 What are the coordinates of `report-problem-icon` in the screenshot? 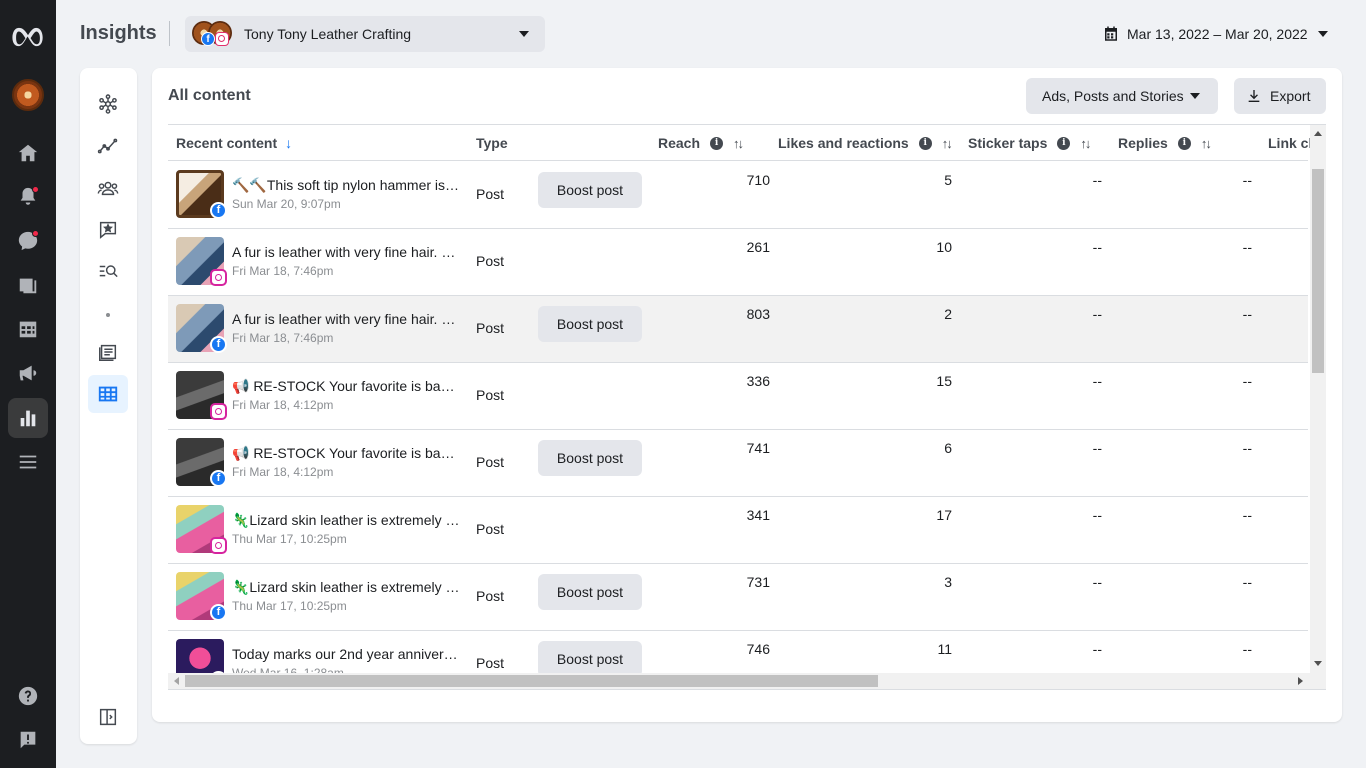 It's located at (28, 740).